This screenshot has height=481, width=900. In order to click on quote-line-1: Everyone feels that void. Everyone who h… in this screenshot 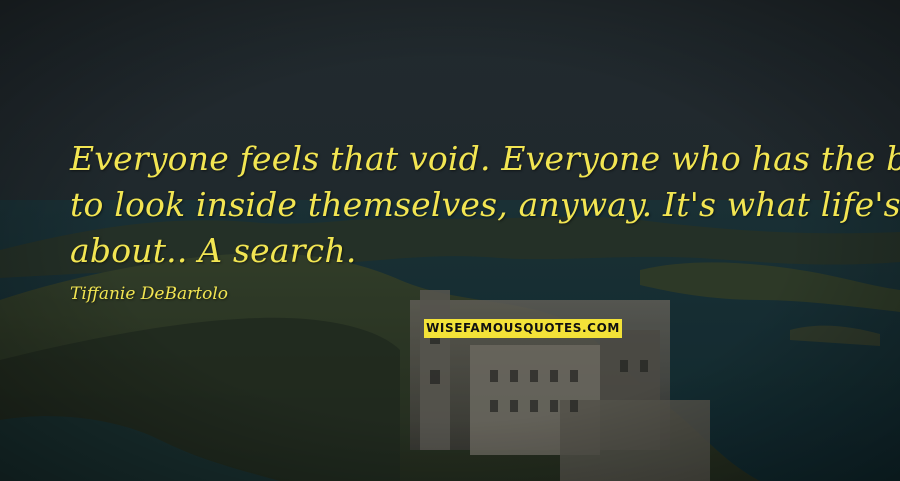, I will do `click(485, 158)`.